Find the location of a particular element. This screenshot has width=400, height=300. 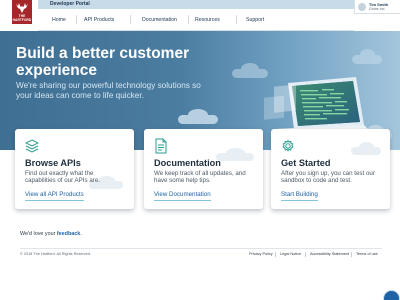

view-all-api-products-link: View all API Products is located at coordinates (54, 196).